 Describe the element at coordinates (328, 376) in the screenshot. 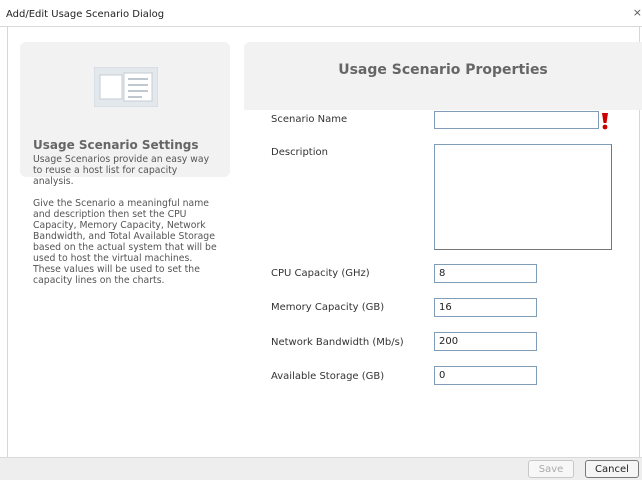

I see `available-storage-label: Available Storage (GB)` at that location.